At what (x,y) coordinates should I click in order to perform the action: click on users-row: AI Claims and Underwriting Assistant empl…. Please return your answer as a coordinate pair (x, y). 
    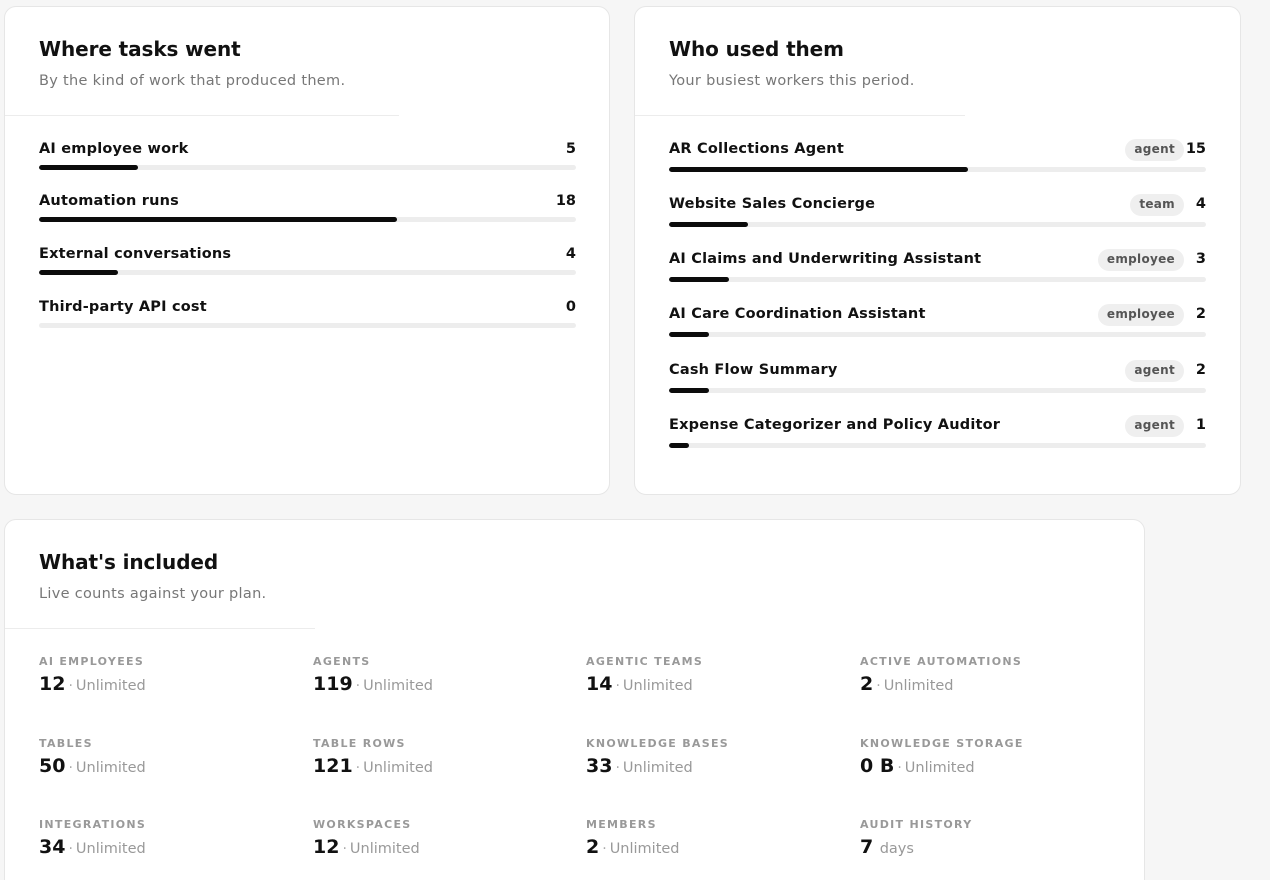
    Looking at the image, I should click on (937, 265).